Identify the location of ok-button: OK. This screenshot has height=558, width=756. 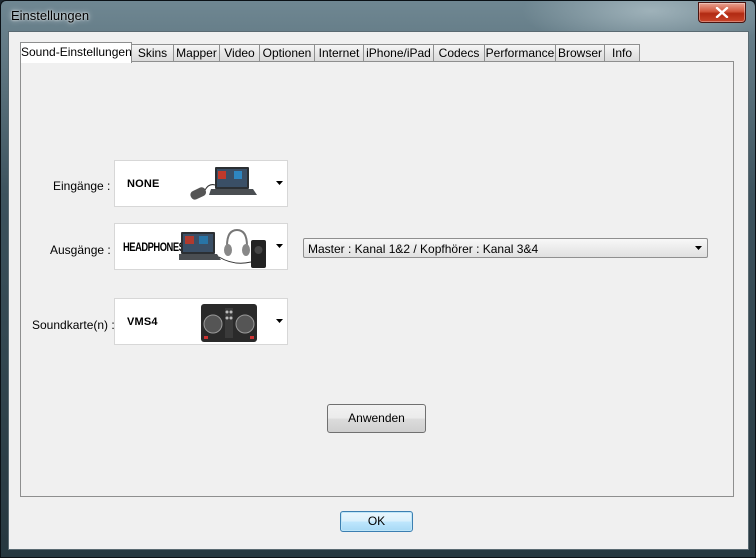
(376, 521).